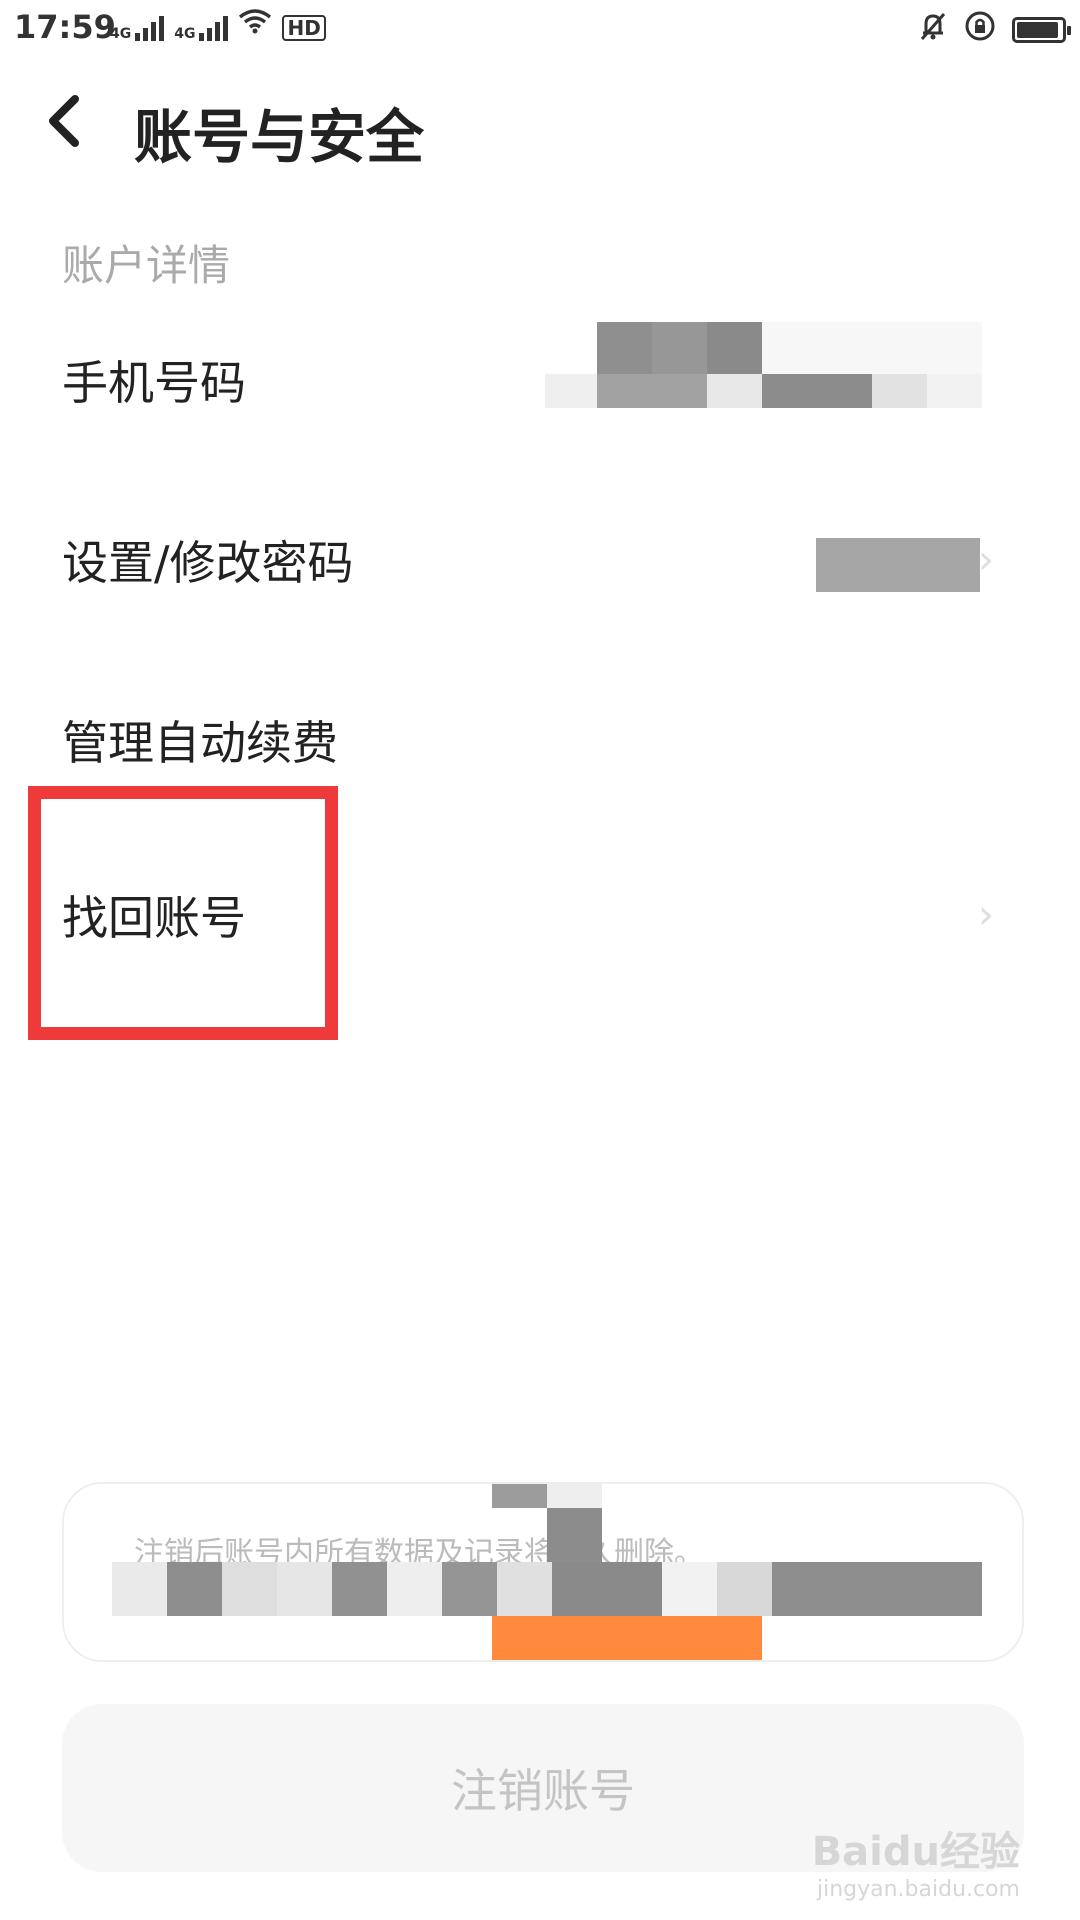 Image resolution: width=1080 pixels, height=1920 pixels. I want to click on rotation-lock-icon, so click(980, 29).